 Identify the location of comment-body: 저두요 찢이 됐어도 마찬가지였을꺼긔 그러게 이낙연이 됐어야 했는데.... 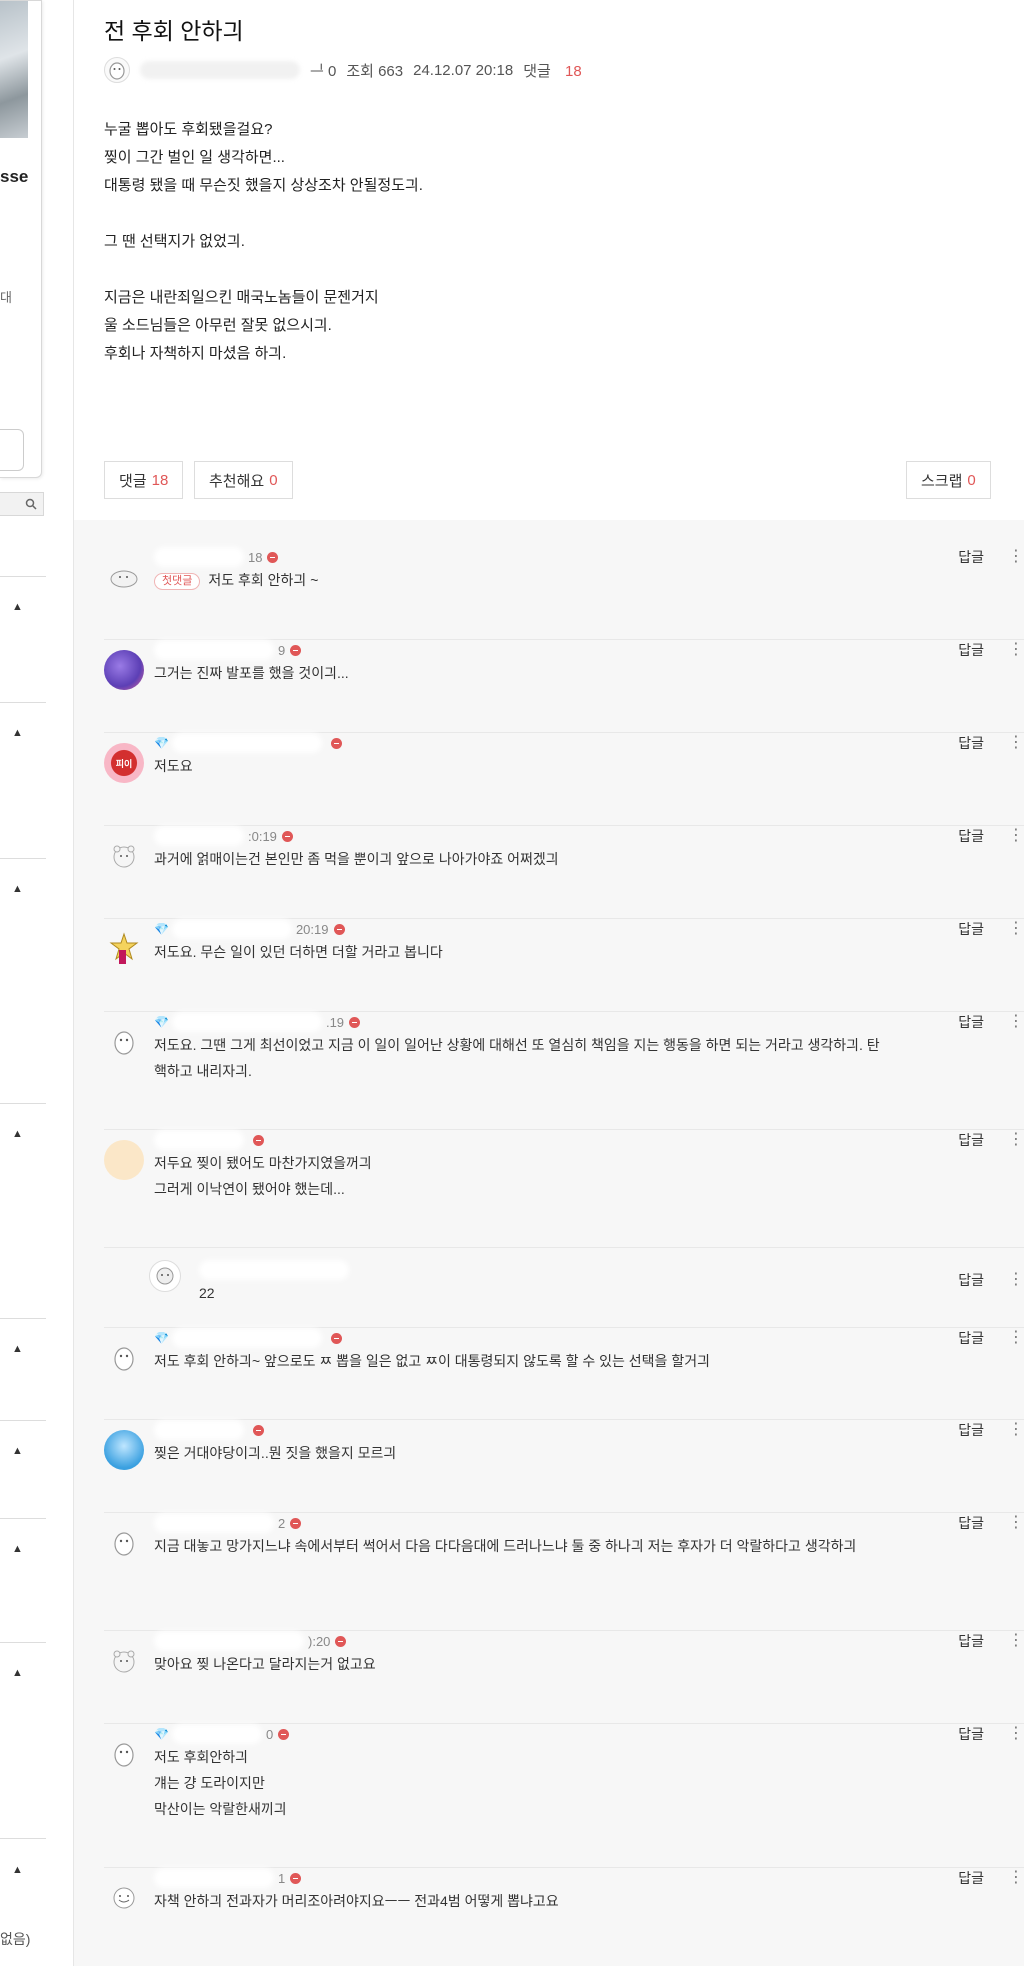
(263, 1176).